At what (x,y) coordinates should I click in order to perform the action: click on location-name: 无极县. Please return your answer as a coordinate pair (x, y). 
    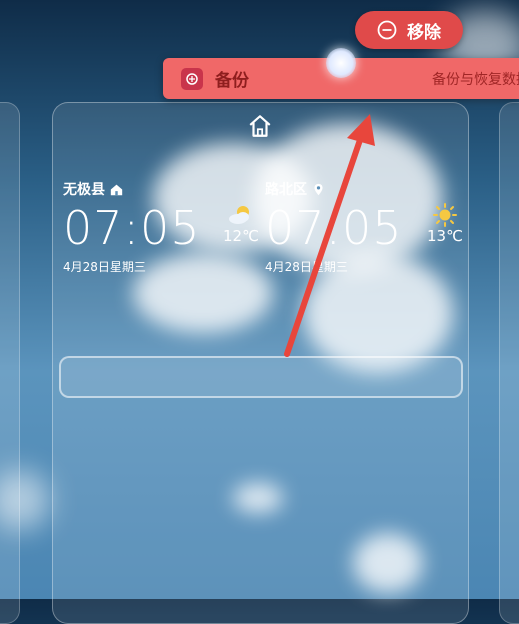
    Looking at the image, I should click on (84, 190).